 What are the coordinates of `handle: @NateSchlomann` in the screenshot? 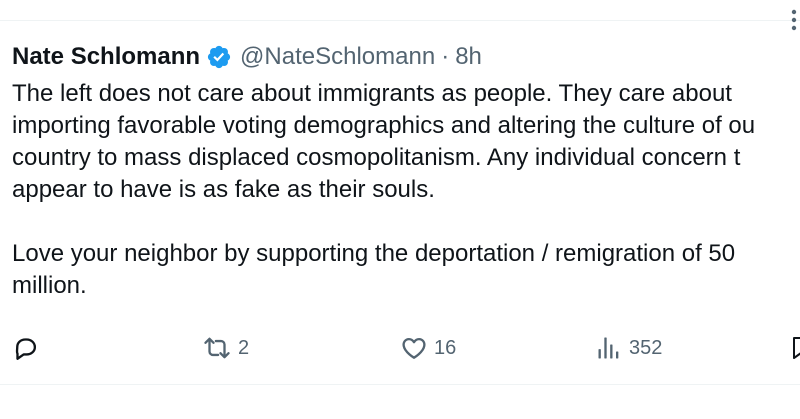 It's located at (337, 57).